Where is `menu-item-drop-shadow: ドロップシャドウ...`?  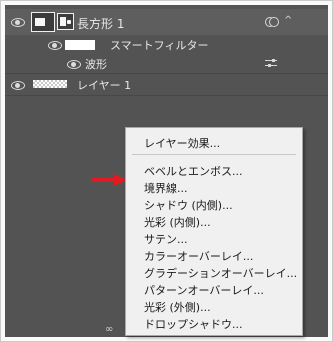
menu-item-drop-shadow: ドロップシャドウ... is located at coordinates (193, 324).